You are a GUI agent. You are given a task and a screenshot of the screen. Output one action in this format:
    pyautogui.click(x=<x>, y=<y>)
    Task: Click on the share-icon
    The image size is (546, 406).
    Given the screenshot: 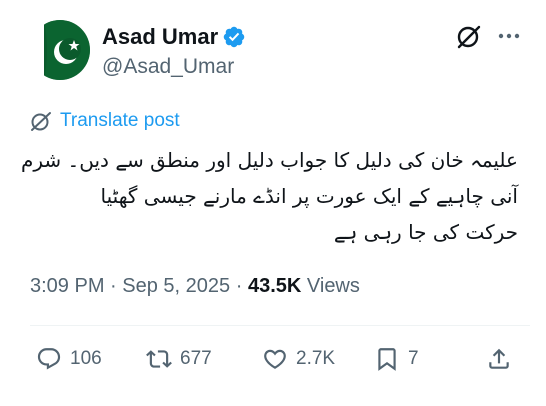 What is the action you would take?
    pyautogui.click(x=499, y=358)
    